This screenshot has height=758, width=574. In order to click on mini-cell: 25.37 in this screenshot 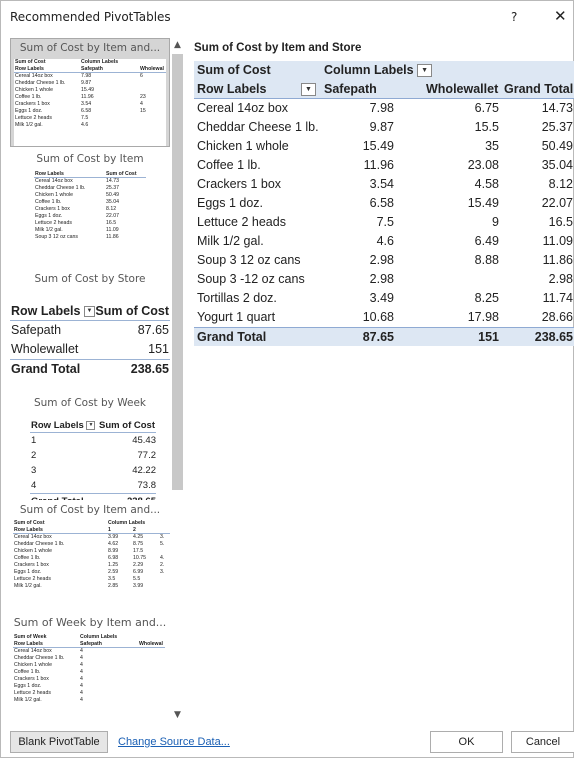, I will do `click(112, 188)`.